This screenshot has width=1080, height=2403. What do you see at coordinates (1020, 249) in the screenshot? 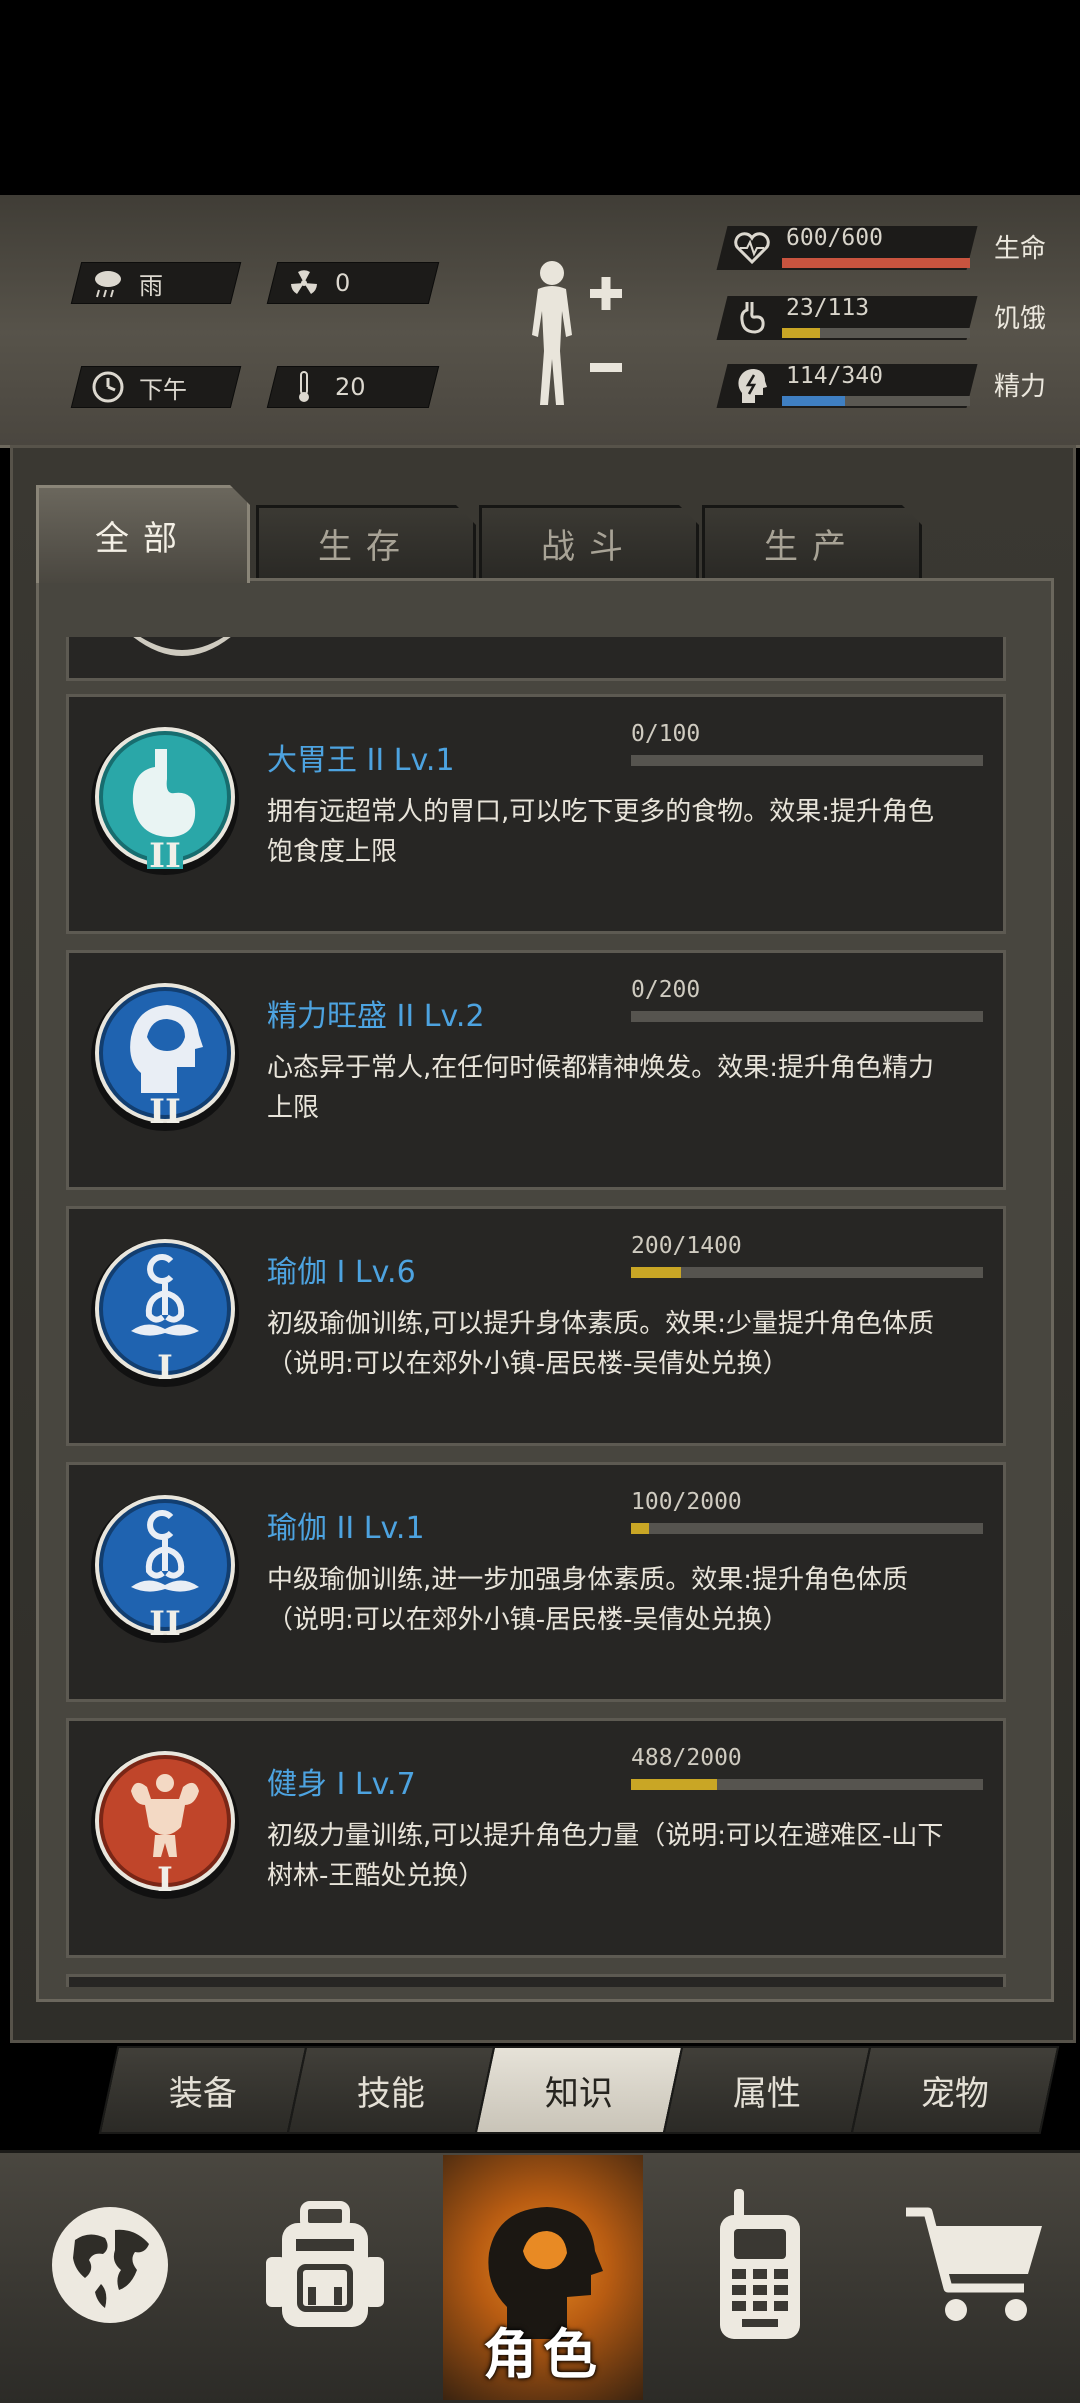
I see `health-label: 生命` at bounding box center [1020, 249].